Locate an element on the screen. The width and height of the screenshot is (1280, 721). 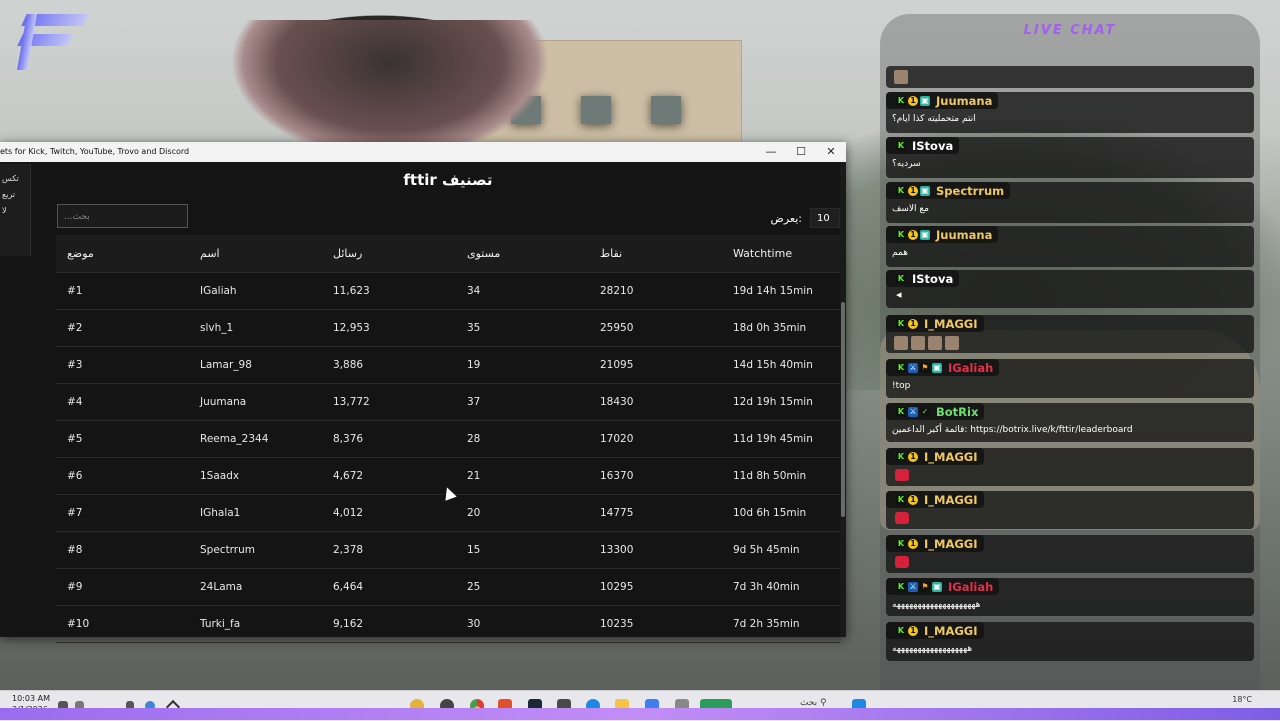
table-cell: 13300 is located at coordinates (617, 550).